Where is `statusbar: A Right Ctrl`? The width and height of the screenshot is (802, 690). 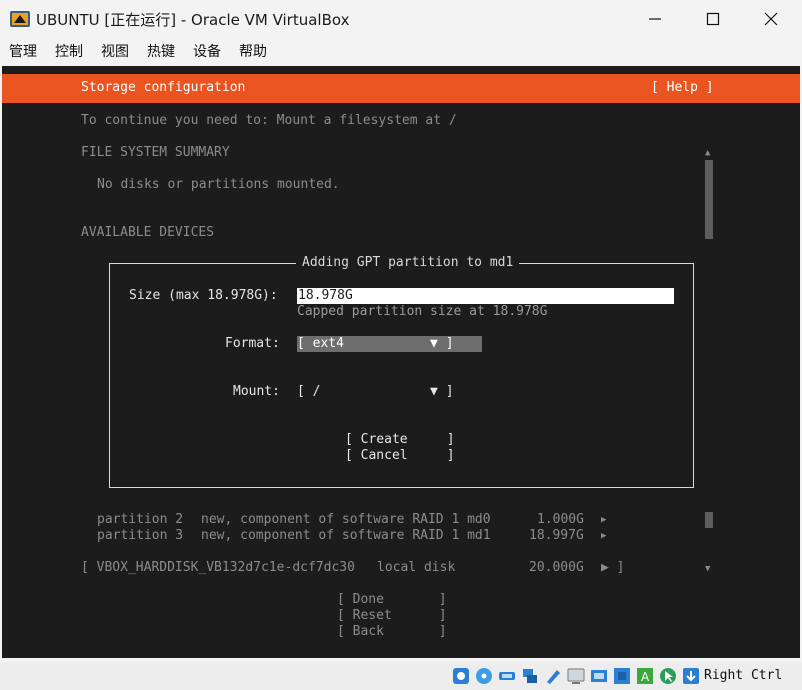
statusbar: A Right Ctrl is located at coordinates (401, 676).